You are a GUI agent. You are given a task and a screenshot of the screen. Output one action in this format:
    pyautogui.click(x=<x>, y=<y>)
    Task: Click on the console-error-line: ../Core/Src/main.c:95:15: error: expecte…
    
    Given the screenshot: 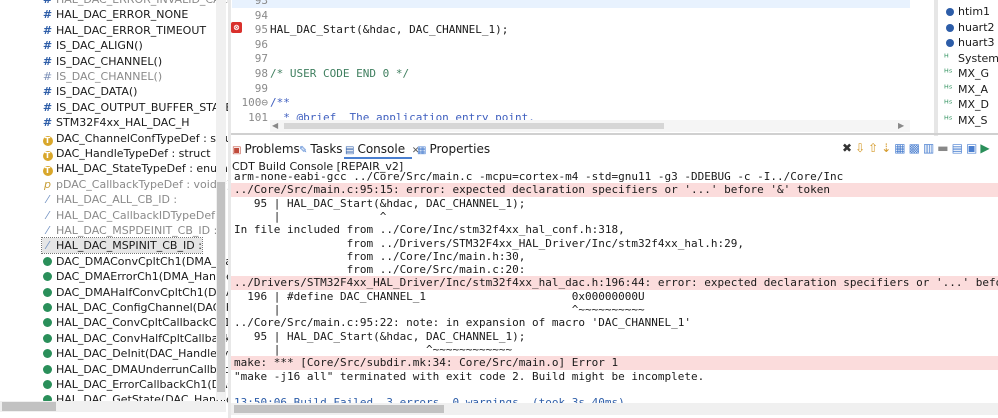 What is the action you would take?
    pyautogui.click(x=614, y=190)
    